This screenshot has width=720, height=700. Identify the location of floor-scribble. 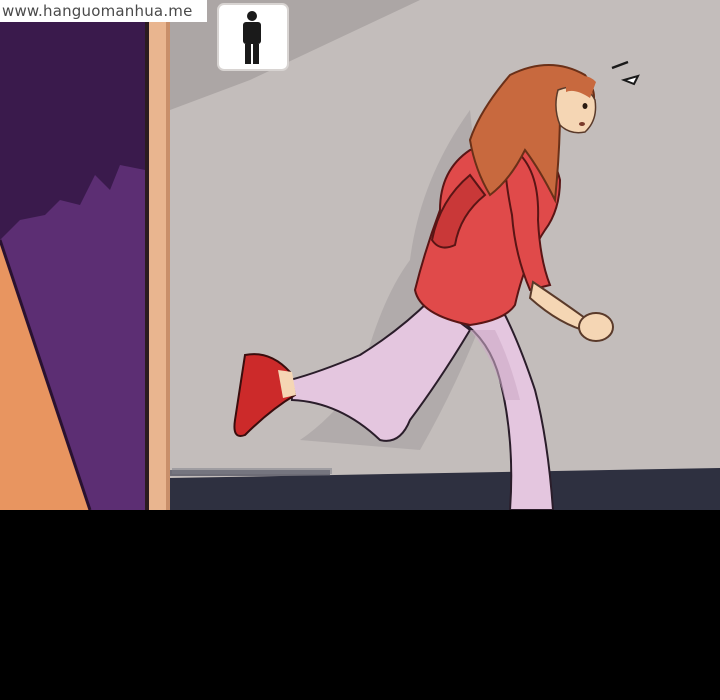
(252, 471).